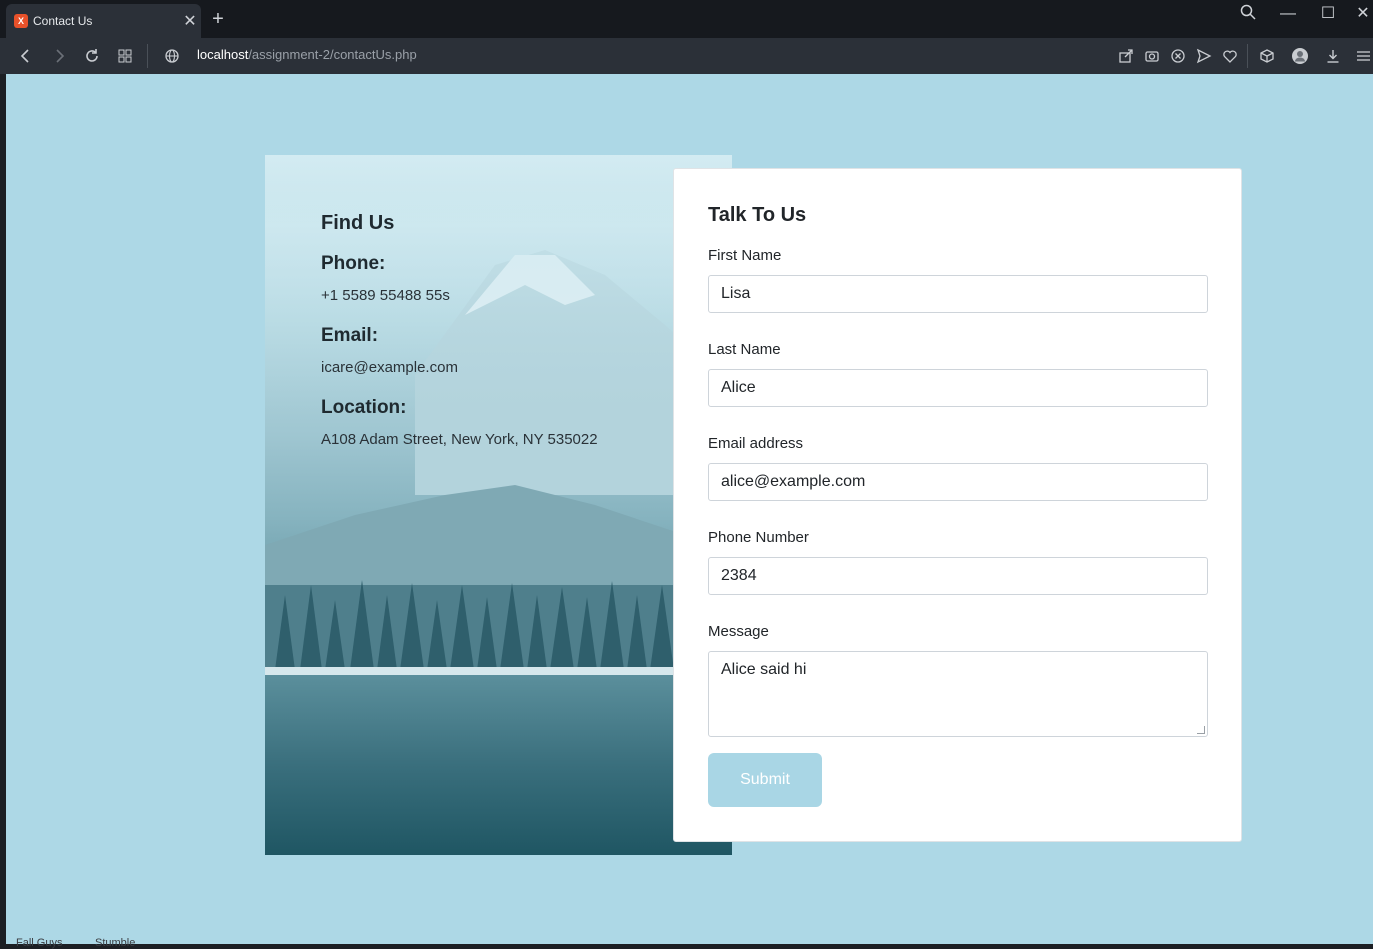 This screenshot has height=949, width=1373. Describe the element at coordinates (172, 56) in the screenshot. I see `globe-icon` at that location.